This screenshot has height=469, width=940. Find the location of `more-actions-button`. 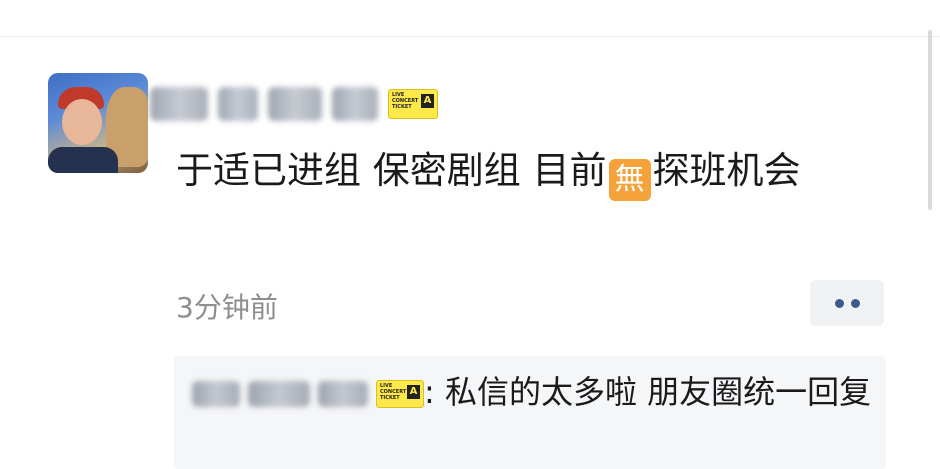

more-actions-button is located at coordinates (847, 303).